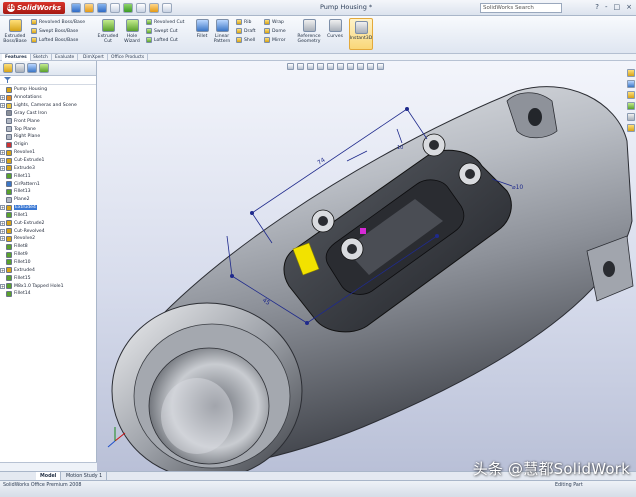  I want to click on open-folder-icon, so click(89, 7).